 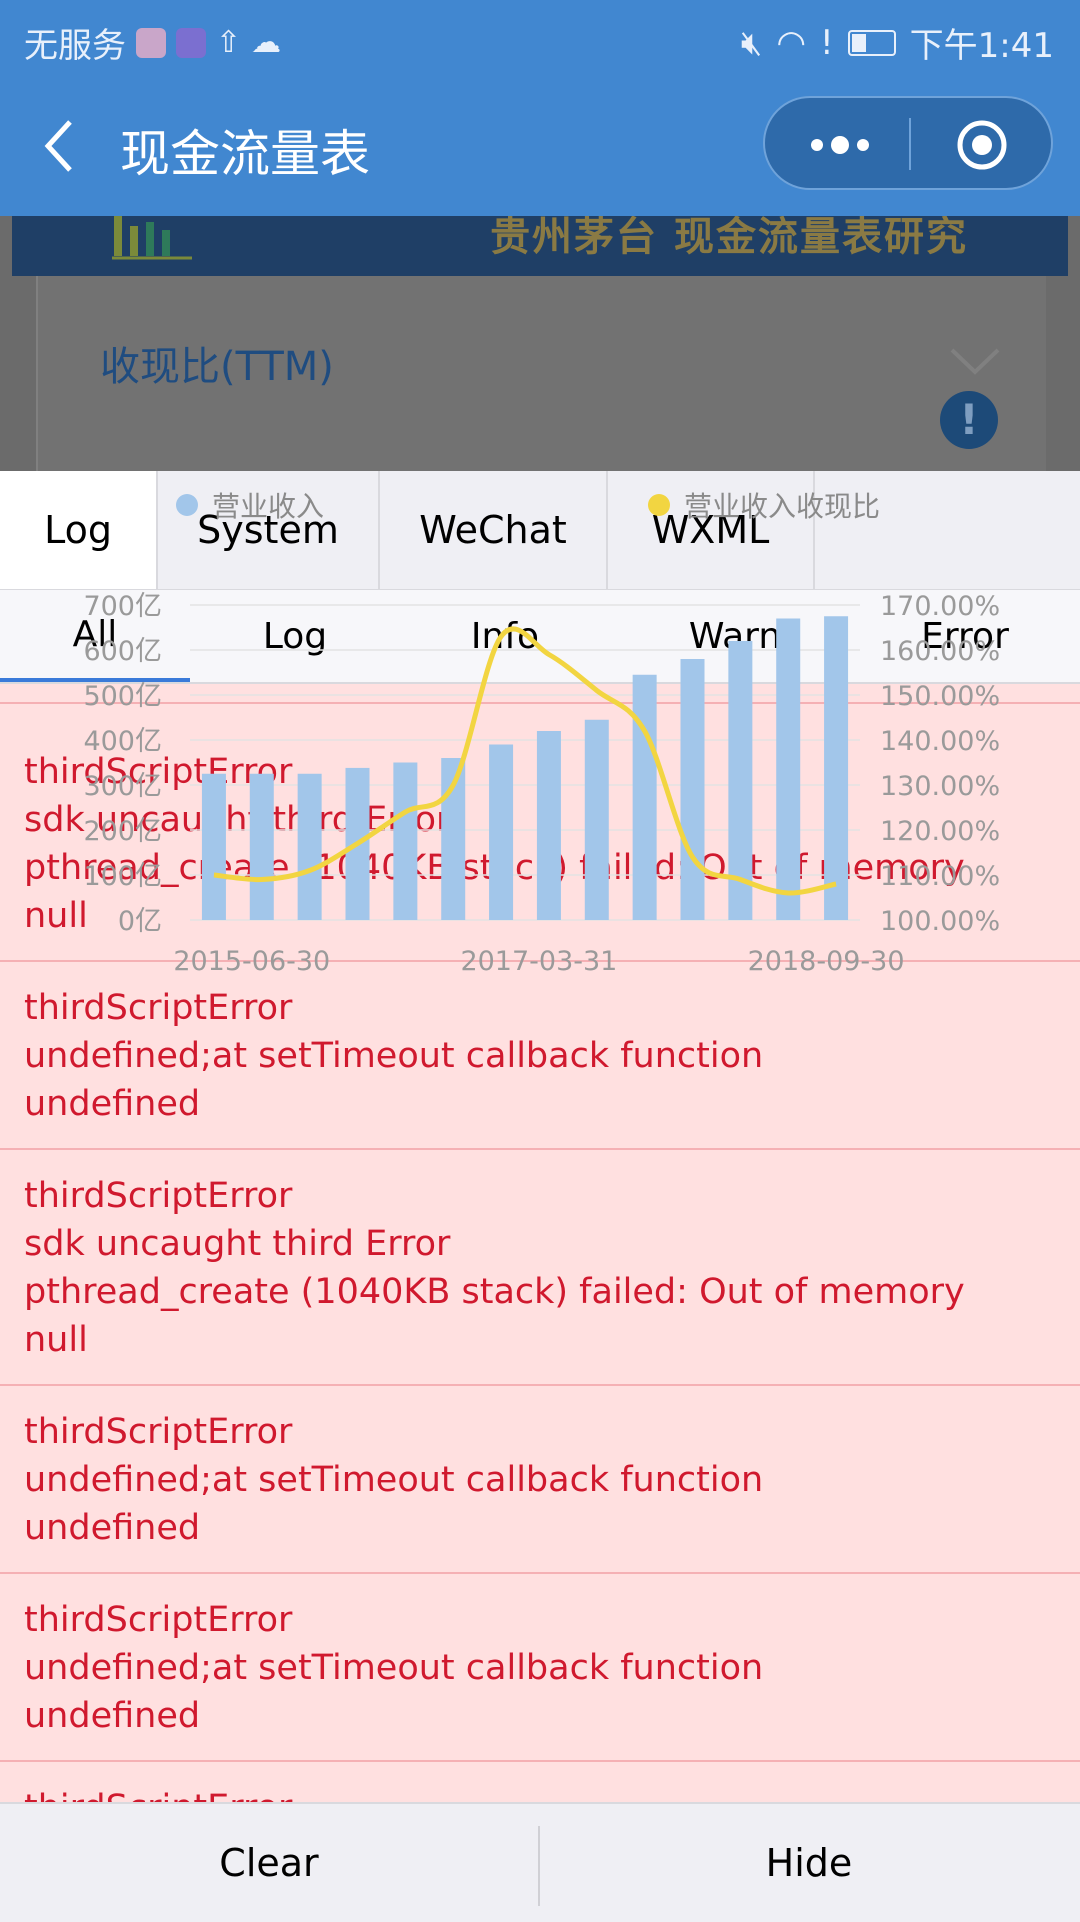 What do you see at coordinates (540, 343) in the screenshot?
I see `page-content-dimmed: 贵州茅台 现金流量表研究 收现比(TTM) !` at bounding box center [540, 343].